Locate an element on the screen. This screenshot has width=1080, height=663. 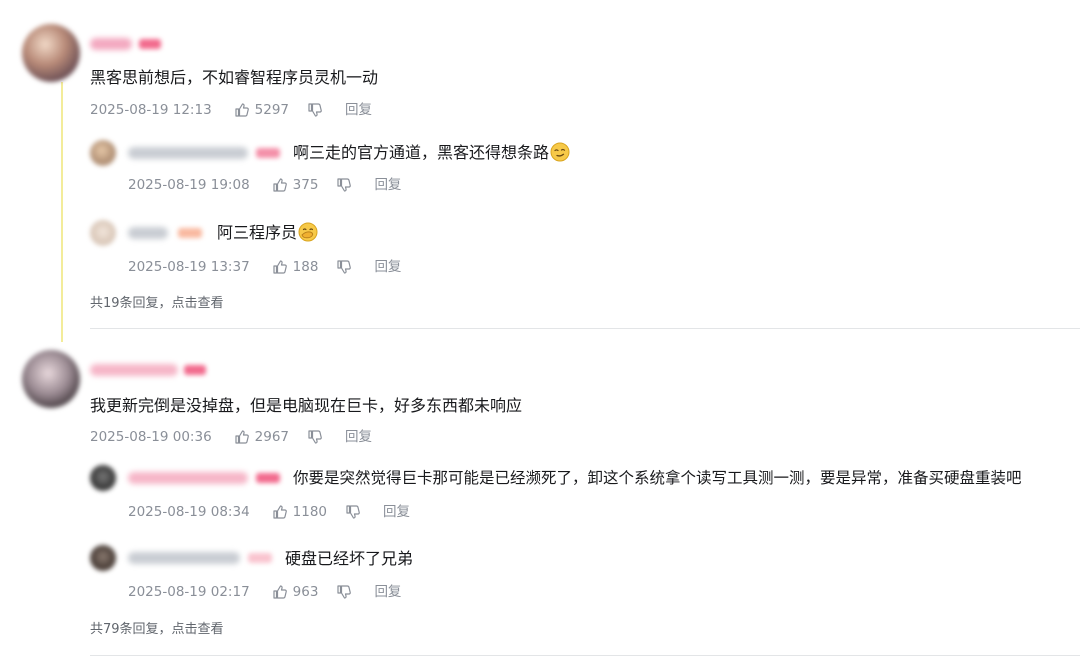
reply-meta: 2025-08-19 08:34 1180 回复 is located at coordinates (269, 512).